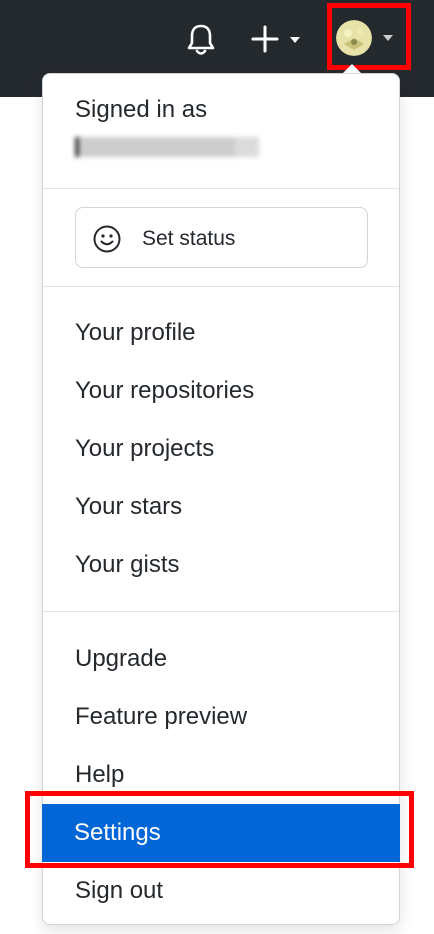 This screenshot has height=934, width=434. I want to click on user-menu-toggle, so click(369, 36).